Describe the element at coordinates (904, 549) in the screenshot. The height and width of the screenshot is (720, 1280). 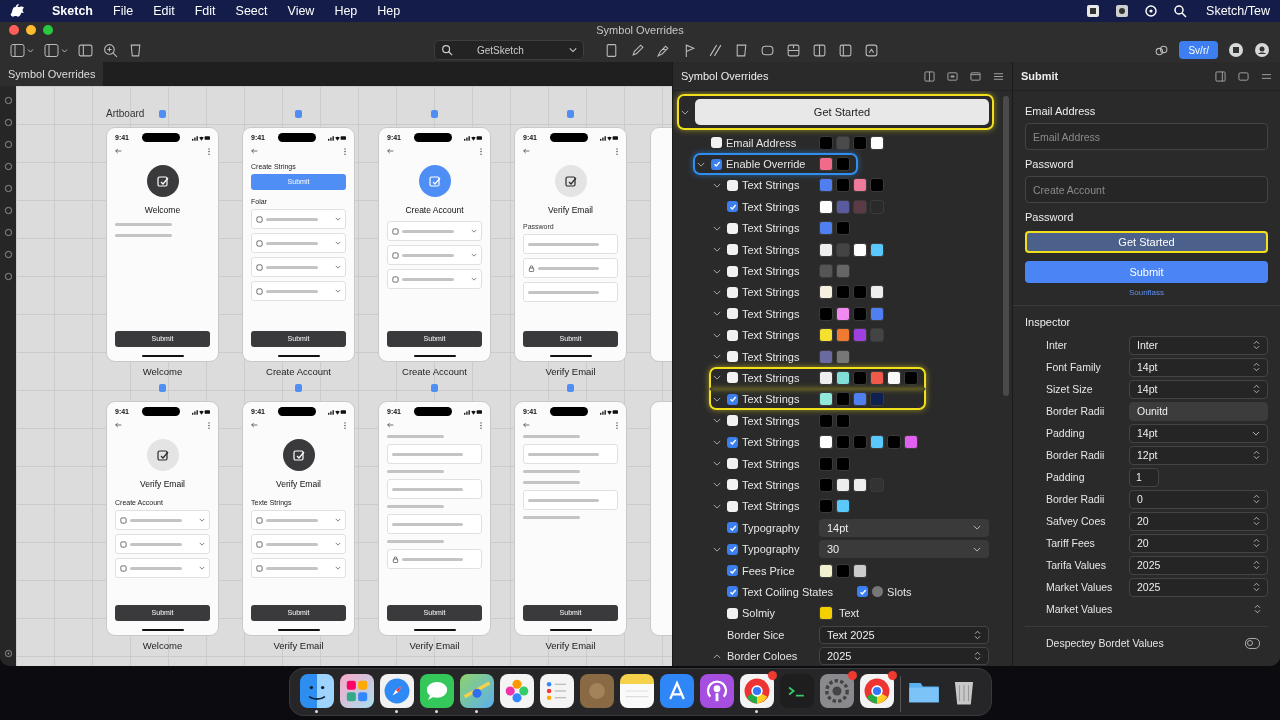
I see `dropdown-field: 30` at that location.